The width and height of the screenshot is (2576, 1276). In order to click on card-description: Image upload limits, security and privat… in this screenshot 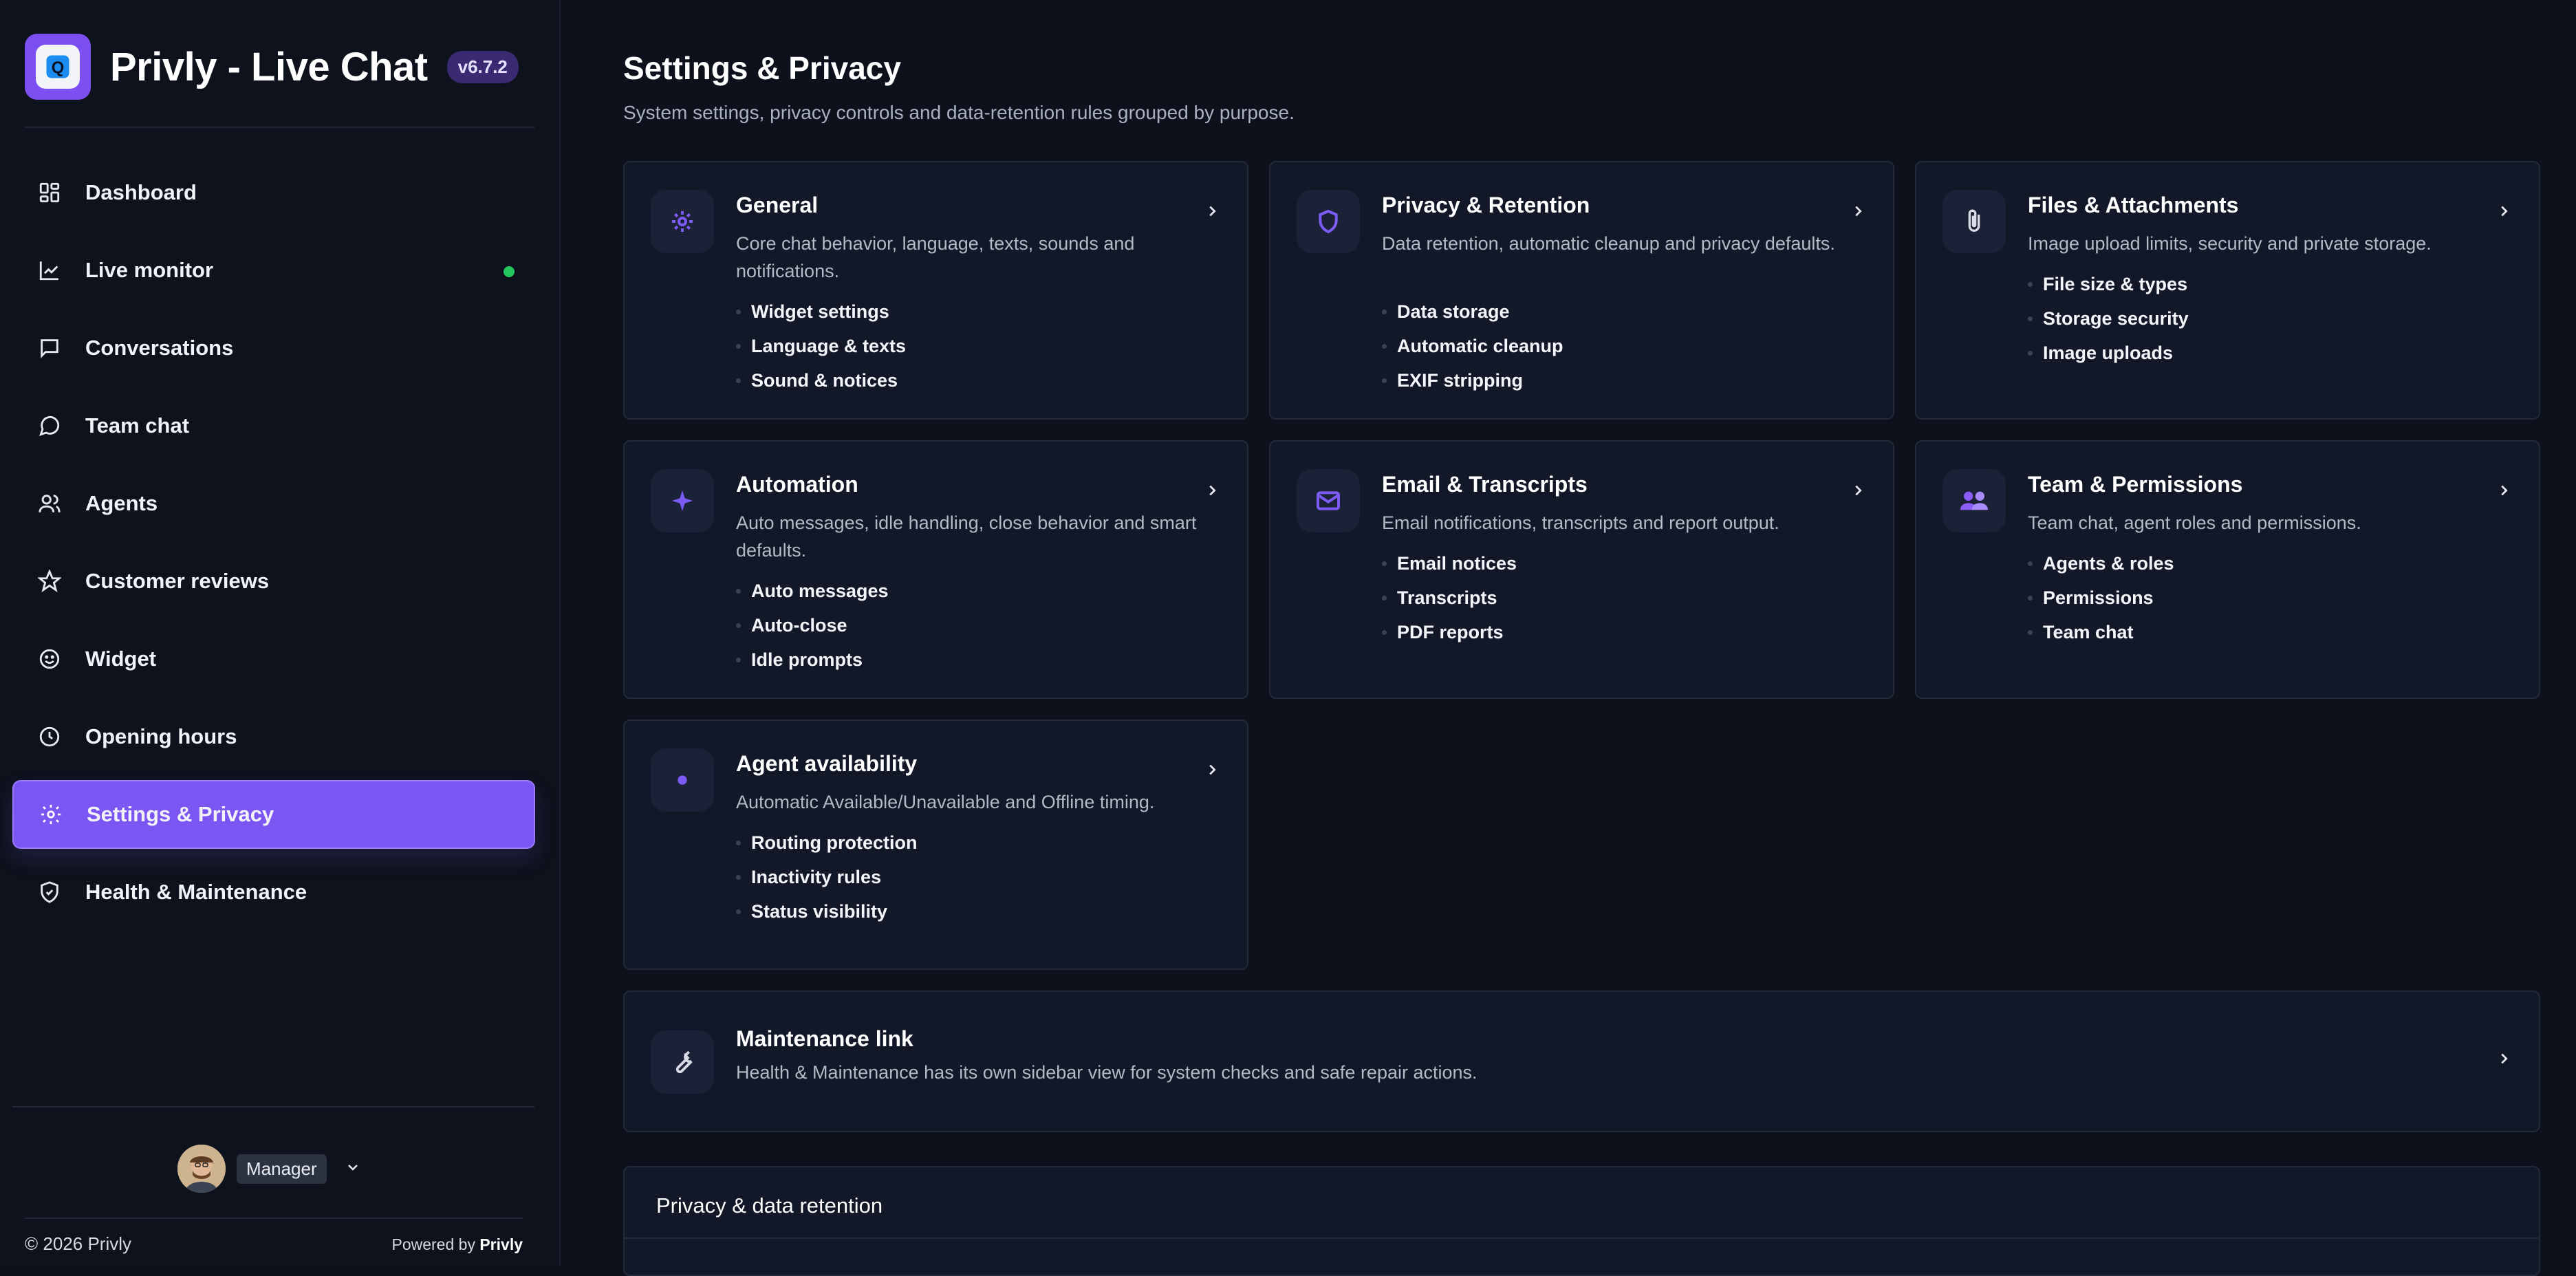, I will do `click(2230, 244)`.